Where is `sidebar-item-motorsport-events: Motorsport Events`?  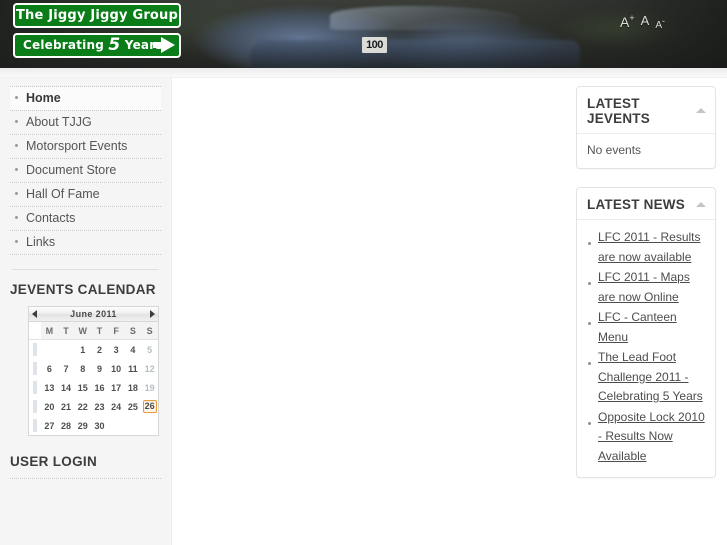
sidebar-item-motorsport-events: Motorsport Events is located at coordinates (85, 147).